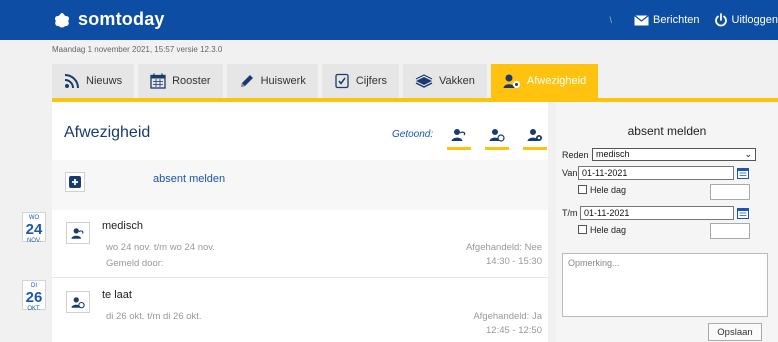  I want to click on record-handled: Afgehandeld: Ja, so click(507, 316).